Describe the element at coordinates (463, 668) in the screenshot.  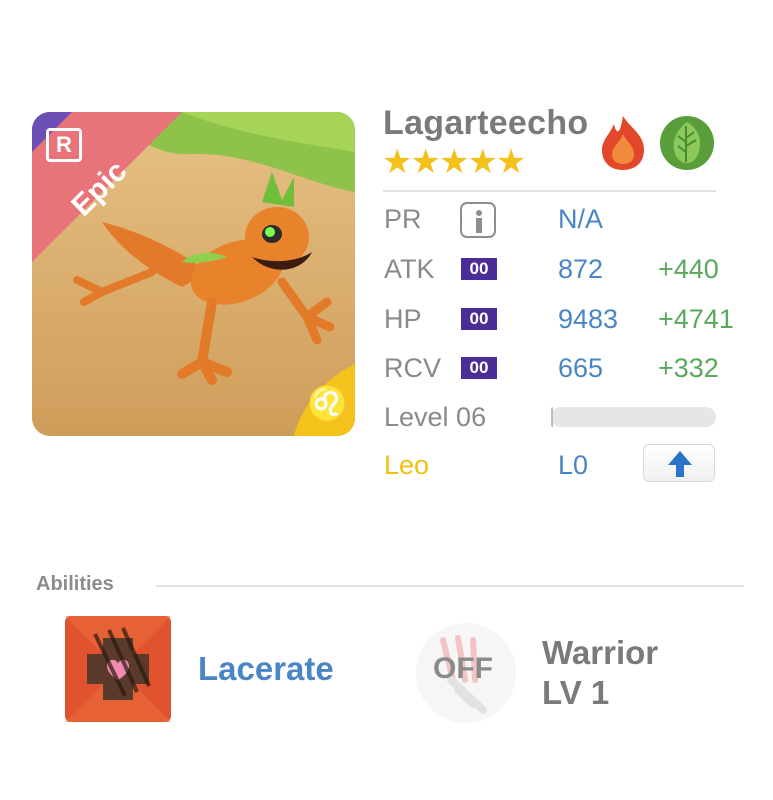
I see `passive-ability-state: OFF` at that location.